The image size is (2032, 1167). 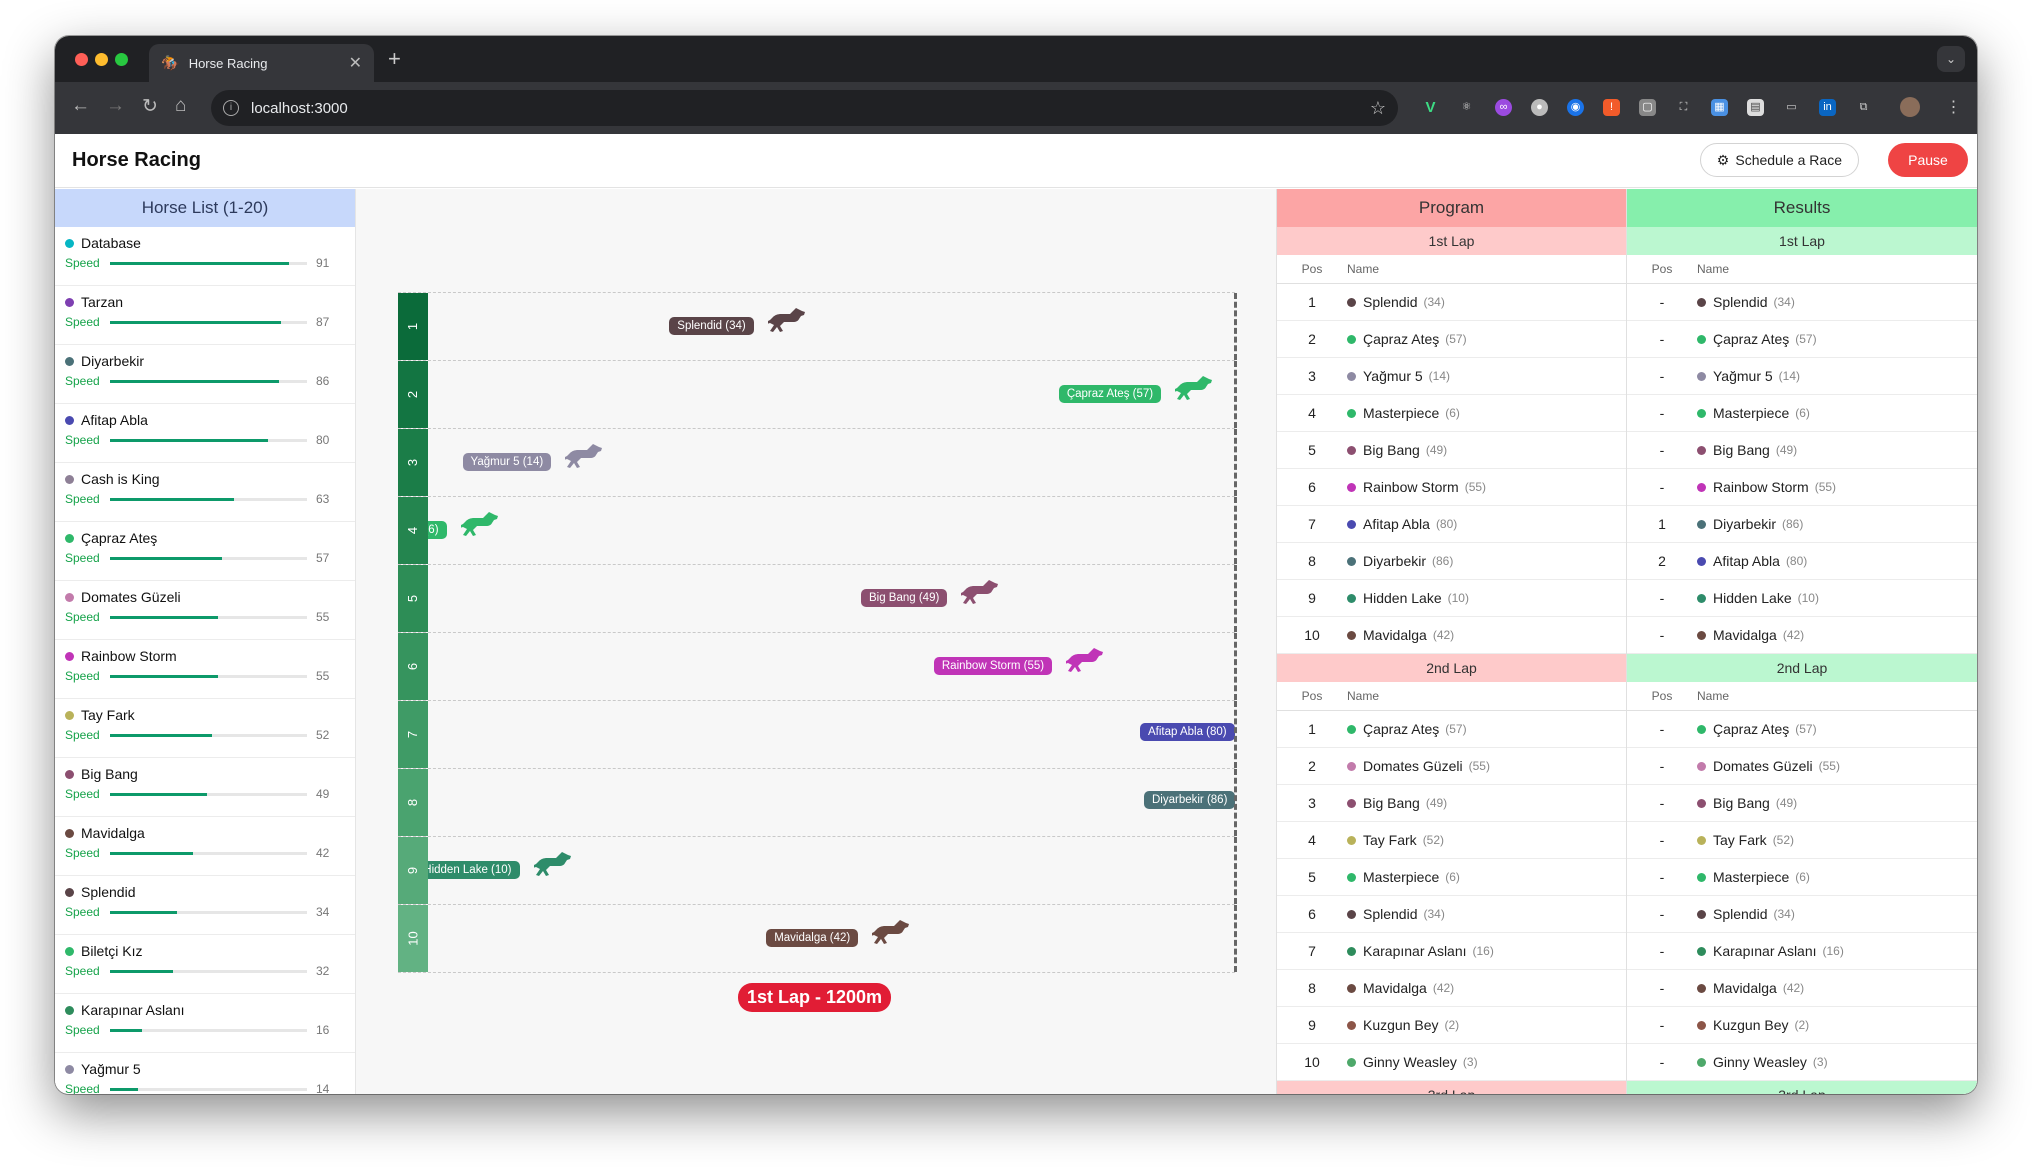 I want to click on name-cell: Tay Fark (52), so click(x=1395, y=840).